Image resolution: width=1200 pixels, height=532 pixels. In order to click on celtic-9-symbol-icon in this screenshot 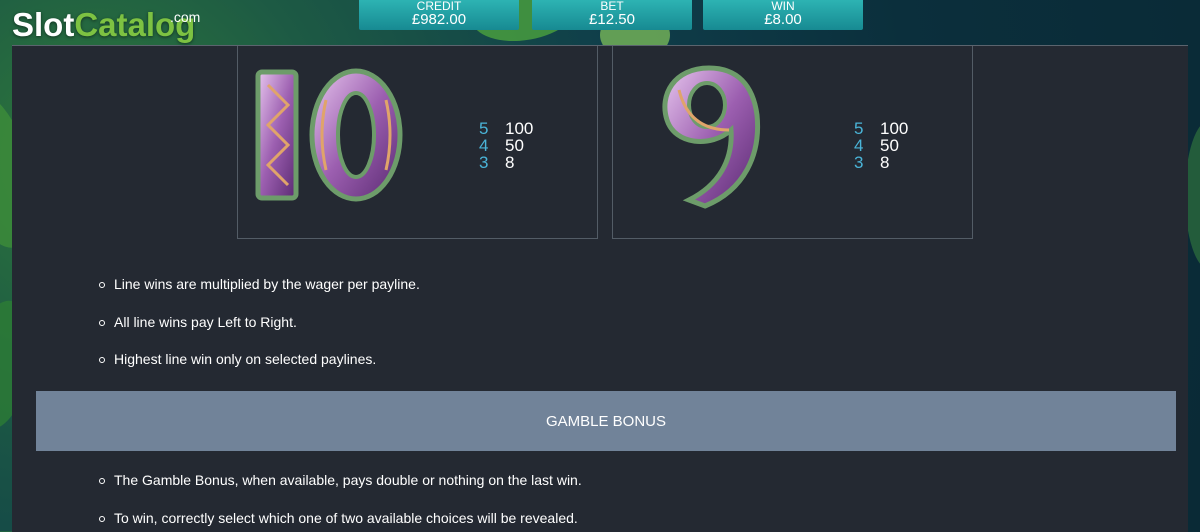, I will do `click(711, 137)`.